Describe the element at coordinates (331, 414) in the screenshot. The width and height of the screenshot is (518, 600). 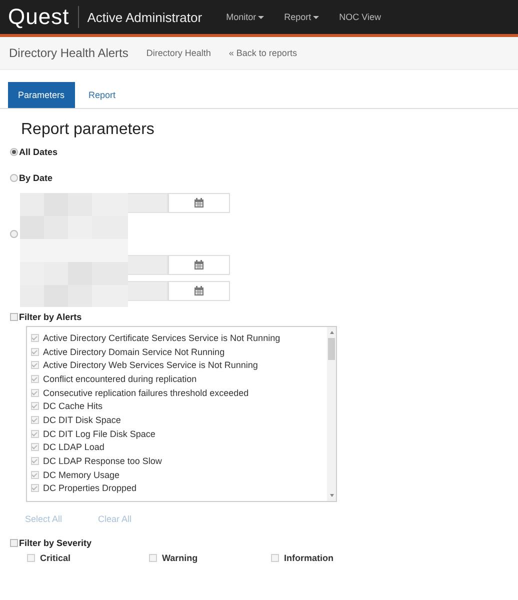
I see `scrollbar` at that location.